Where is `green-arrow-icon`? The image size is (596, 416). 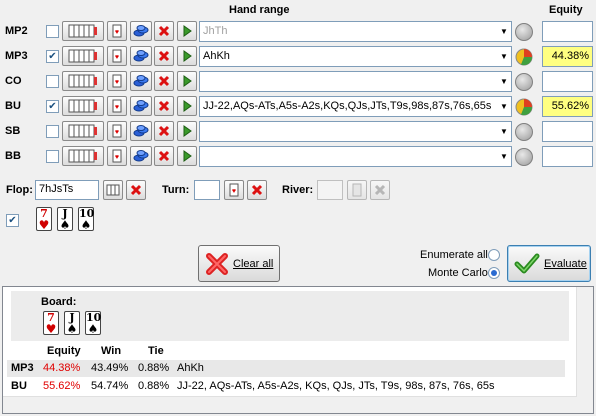
green-arrow-icon is located at coordinates (187, 131).